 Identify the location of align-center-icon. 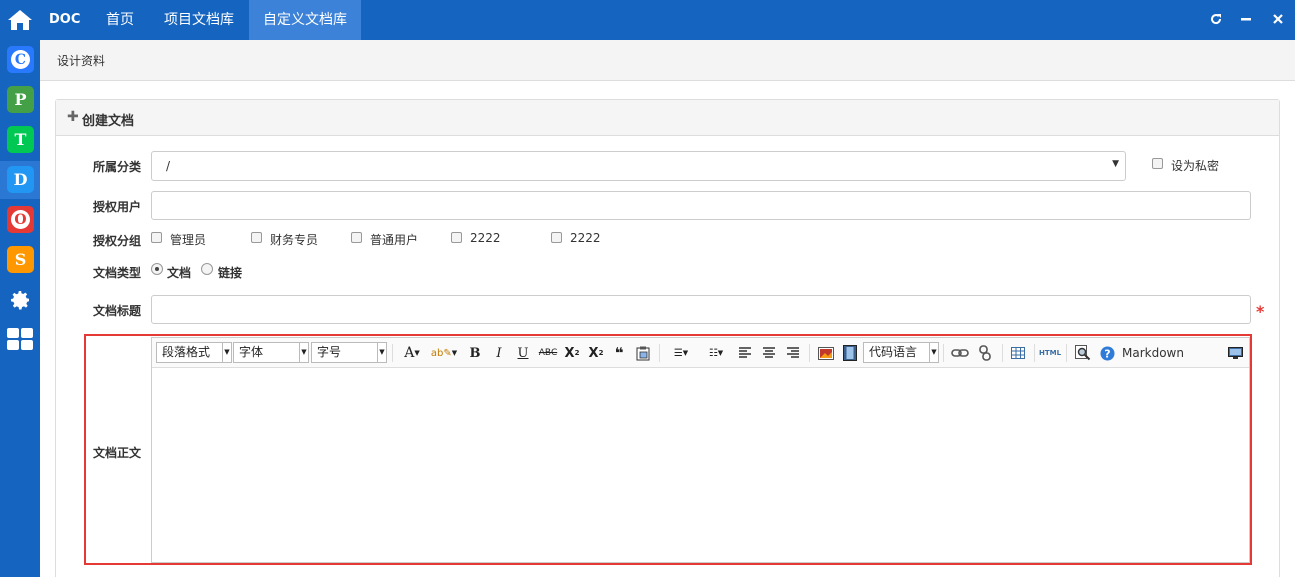
(769, 353).